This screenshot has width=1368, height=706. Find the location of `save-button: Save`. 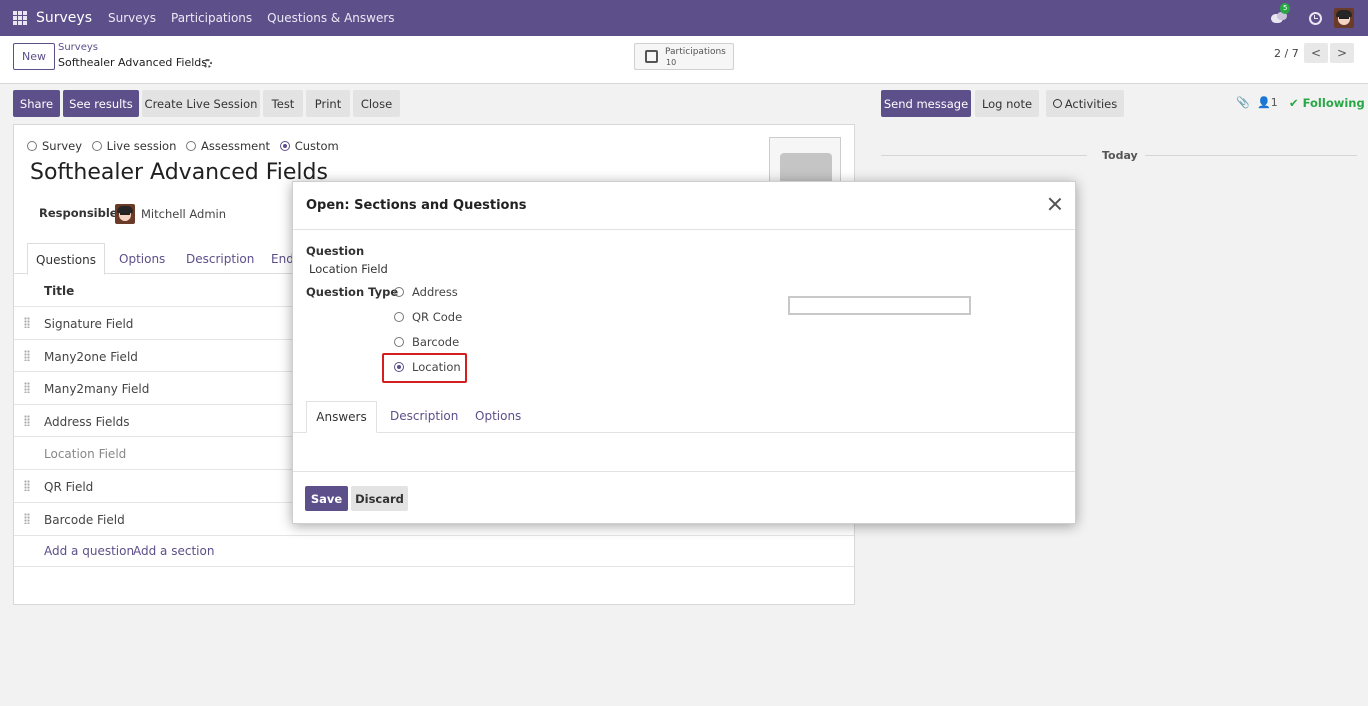

save-button: Save is located at coordinates (326, 498).